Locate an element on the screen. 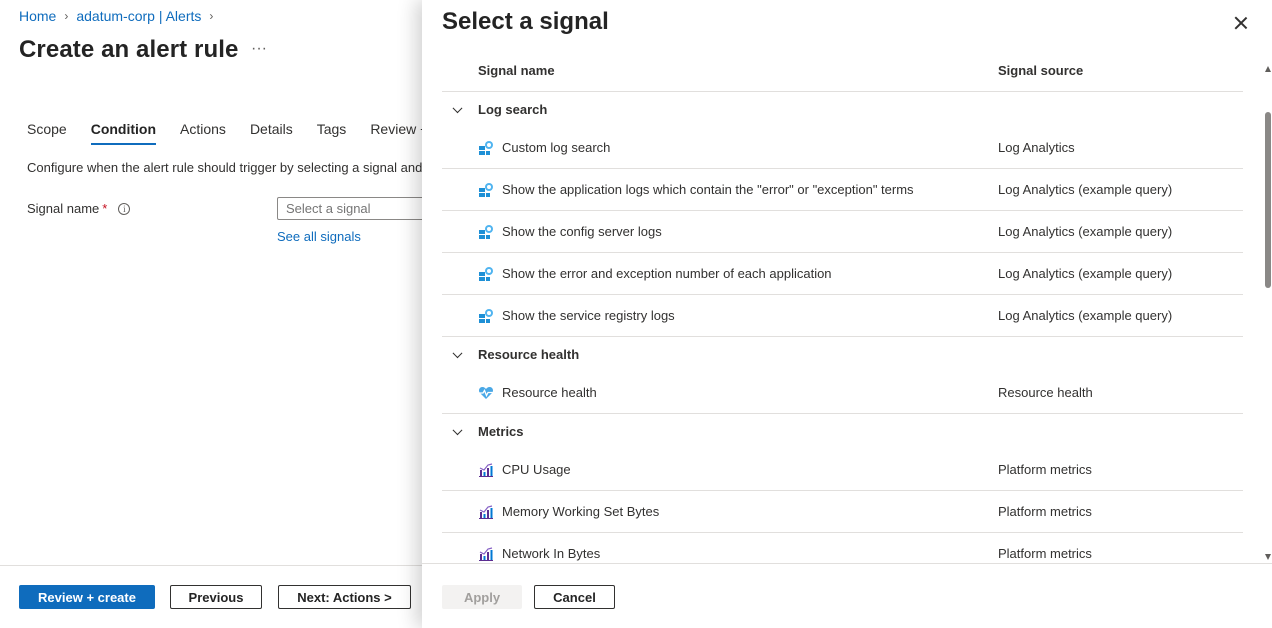 This screenshot has height=628, width=1272. column-header-signal-source: Signal source is located at coordinates (1040, 70).